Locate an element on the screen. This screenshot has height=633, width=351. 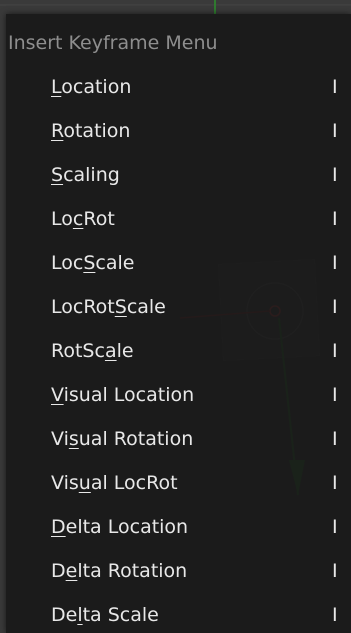
menu-item-visual-location: Visual Location I is located at coordinates (178, 398).